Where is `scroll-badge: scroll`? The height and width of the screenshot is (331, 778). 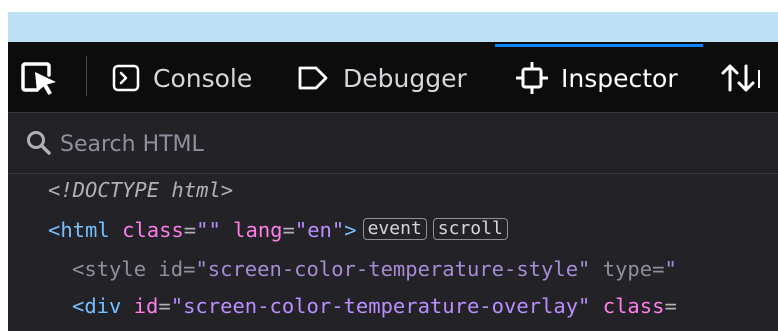 scroll-badge: scroll is located at coordinates (470, 229).